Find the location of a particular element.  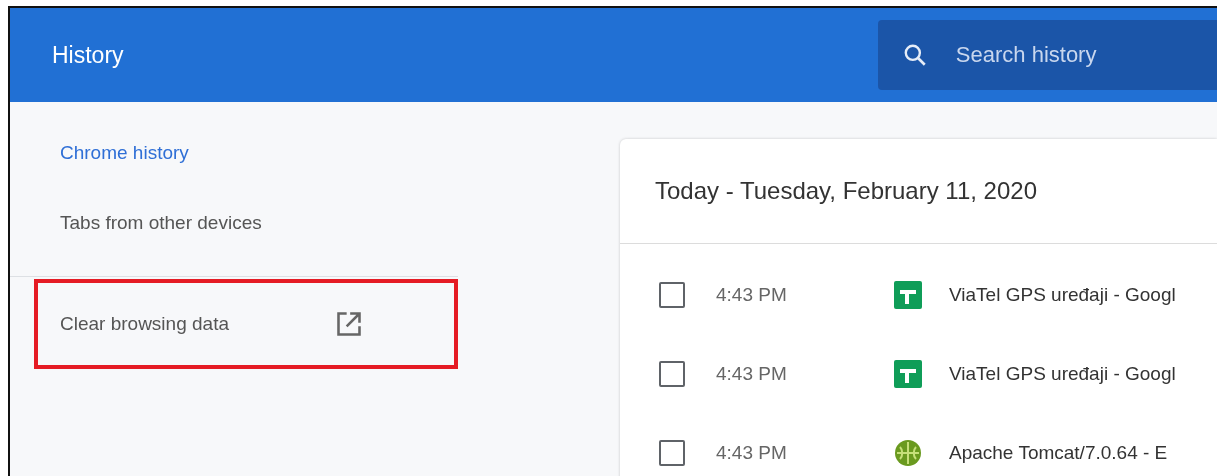

search-input: Search history is located at coordinates (1075, 55).